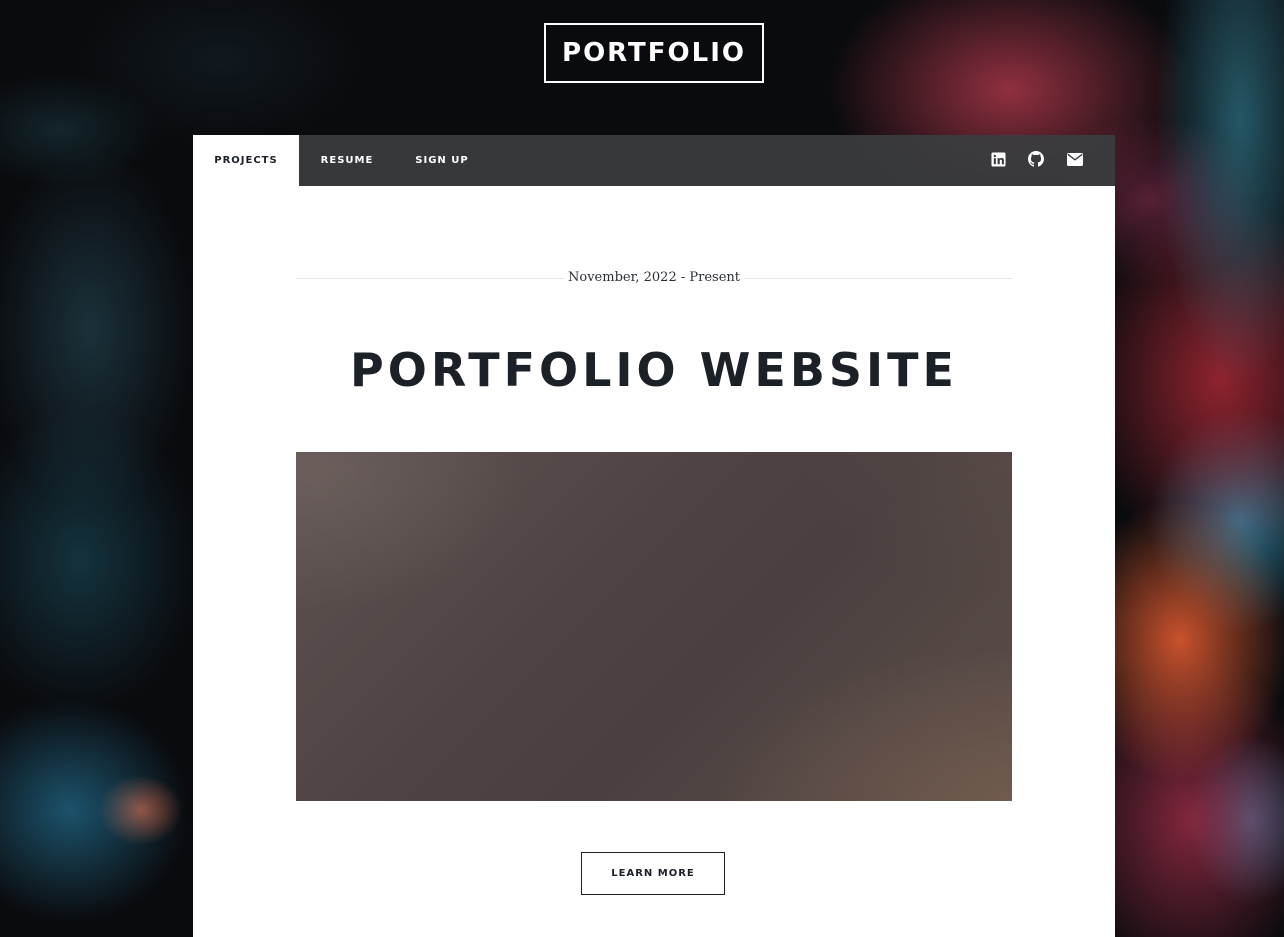 This screenshot has width=1284, height=937. I want to click on date-divider: November, 2022 - Present, so click(654, 278).